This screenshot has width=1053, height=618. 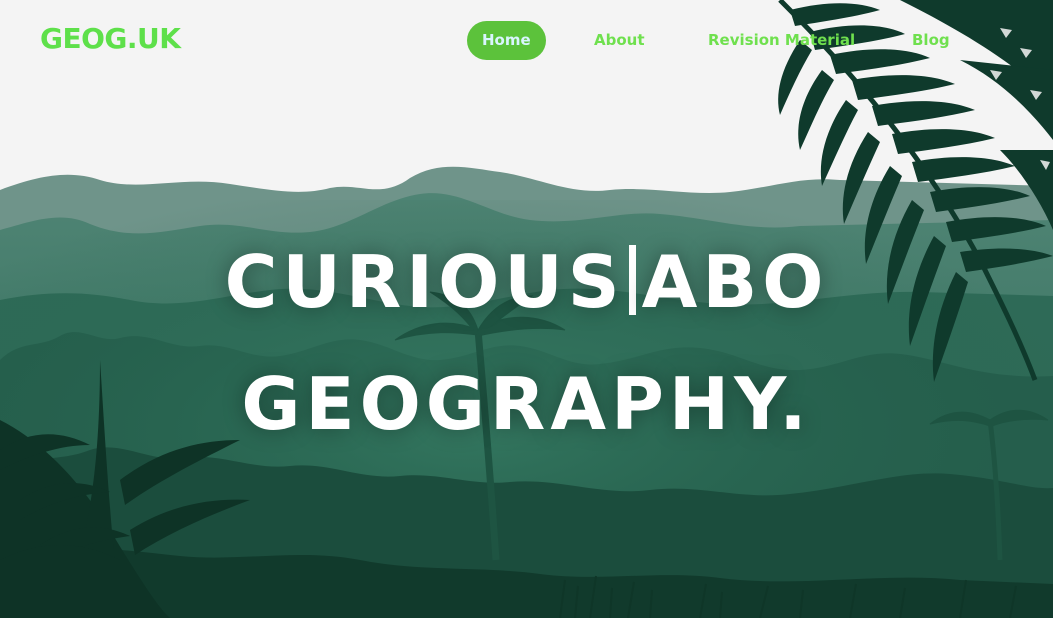 What do you see at coordinates (110, 38) in the screenshot?
I see `site-logo: GEOG.UK` at bounding box center [110, 38].